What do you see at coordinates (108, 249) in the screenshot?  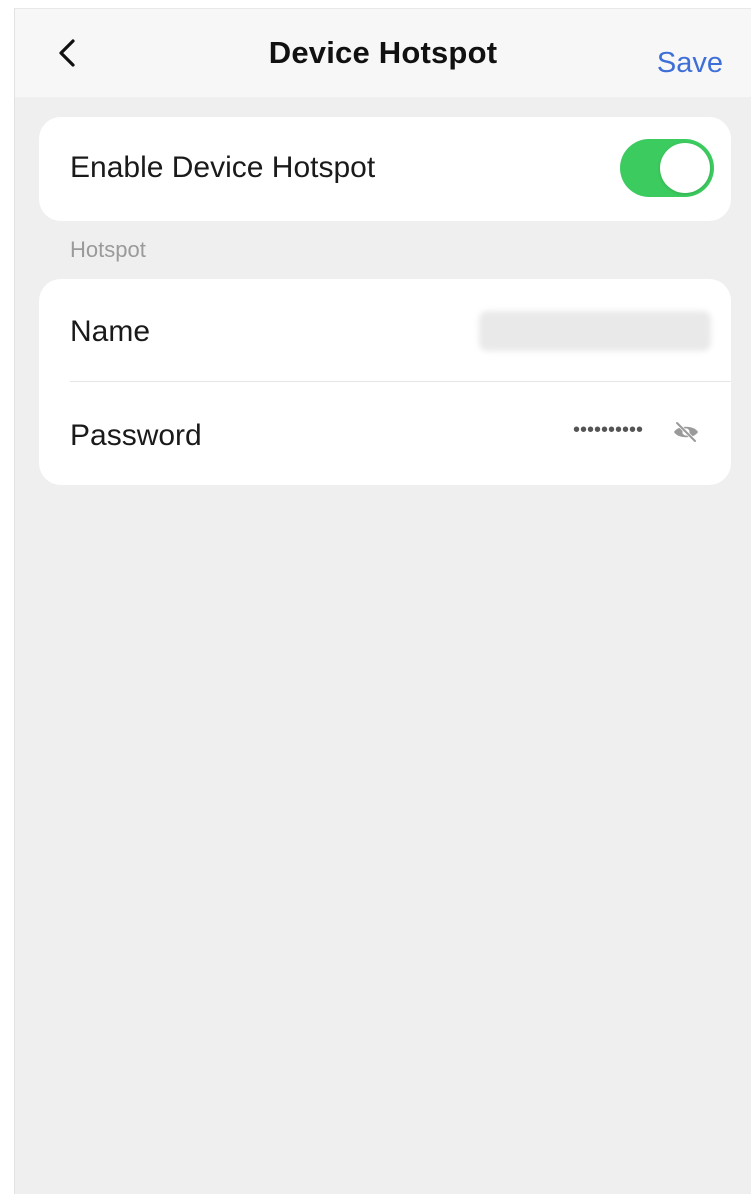 I see `section-header-hotspot: Hotspot` at bounding box center [108, 249].